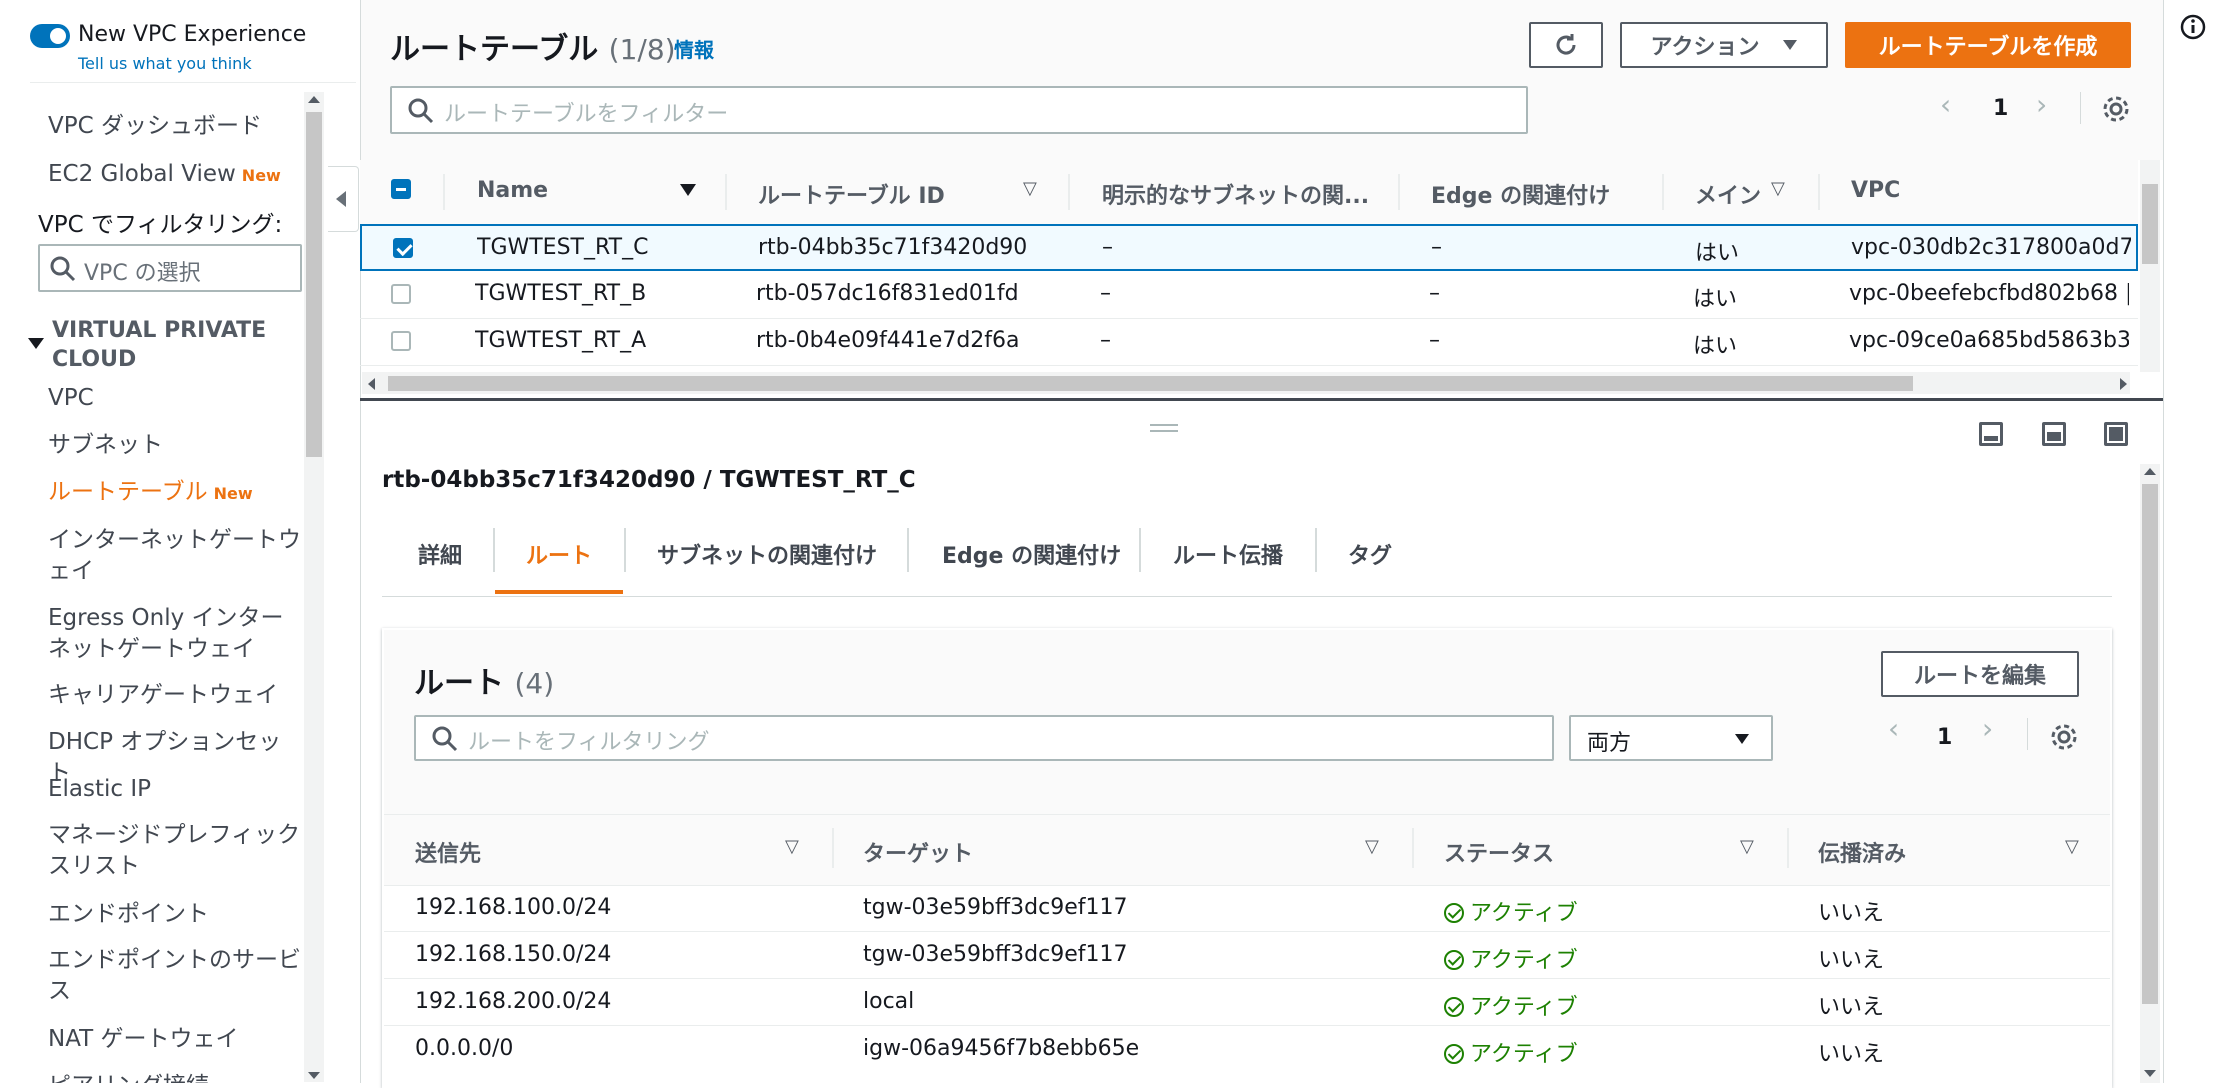 The width and height of the screenshot is (2221, 1088). Describe the element at coordinates (172, 345) in the screenshot. I see `section-title: VIRTUAL PRIVATE CLOUD` at that location.